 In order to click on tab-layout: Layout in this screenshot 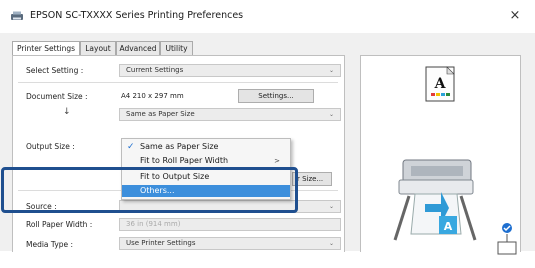, I will do `click(98, 48)`.